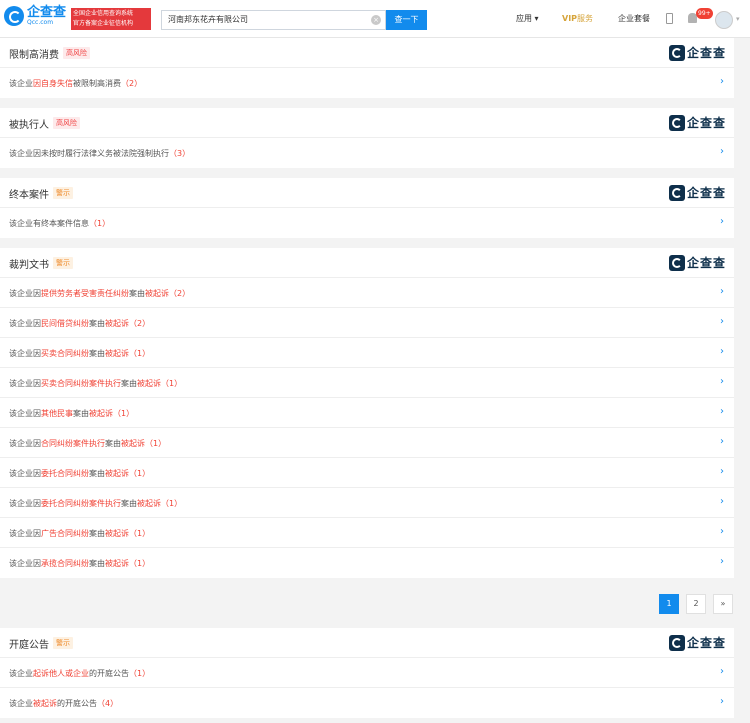  Describe the element at coordinates (367, 473) in the screenshot. I see `list-item: 该企业因委托合同纠纷案由被起诉（1） ›` at that location.